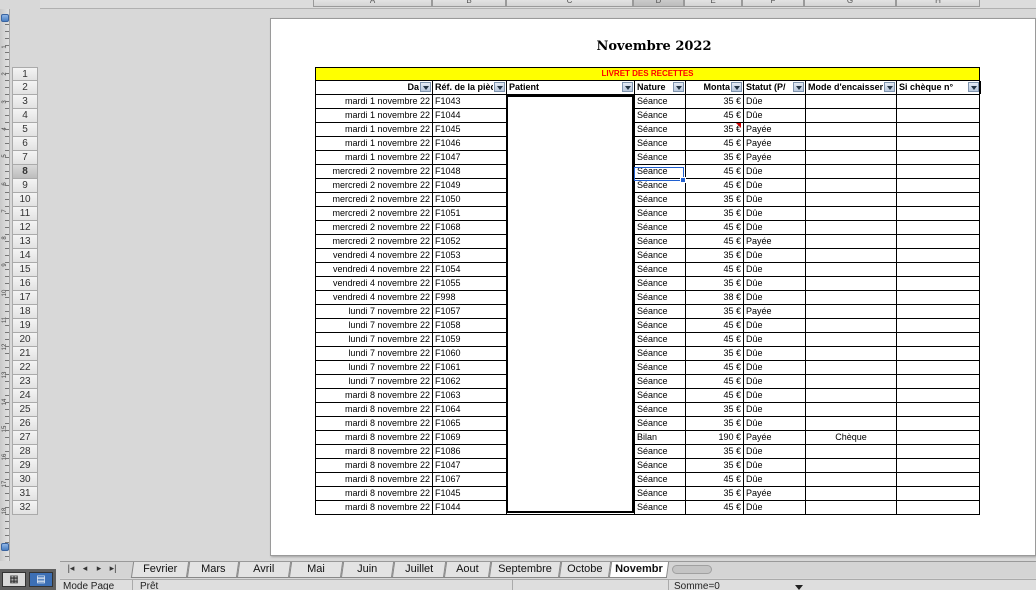 This screenshot has width=1036, height=590. Describe the element at coordinates (470, 269) in the screenshot. I see `cell-ref: F1054` at that location.